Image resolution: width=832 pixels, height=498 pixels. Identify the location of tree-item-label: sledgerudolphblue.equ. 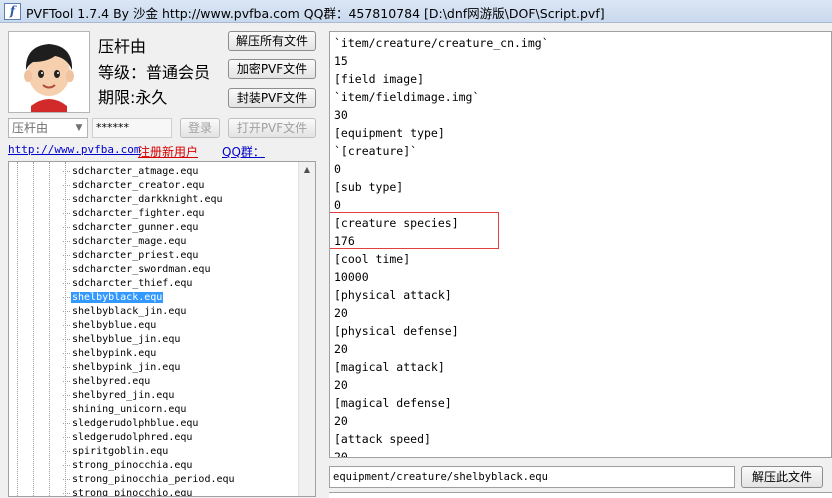
(135, 423).